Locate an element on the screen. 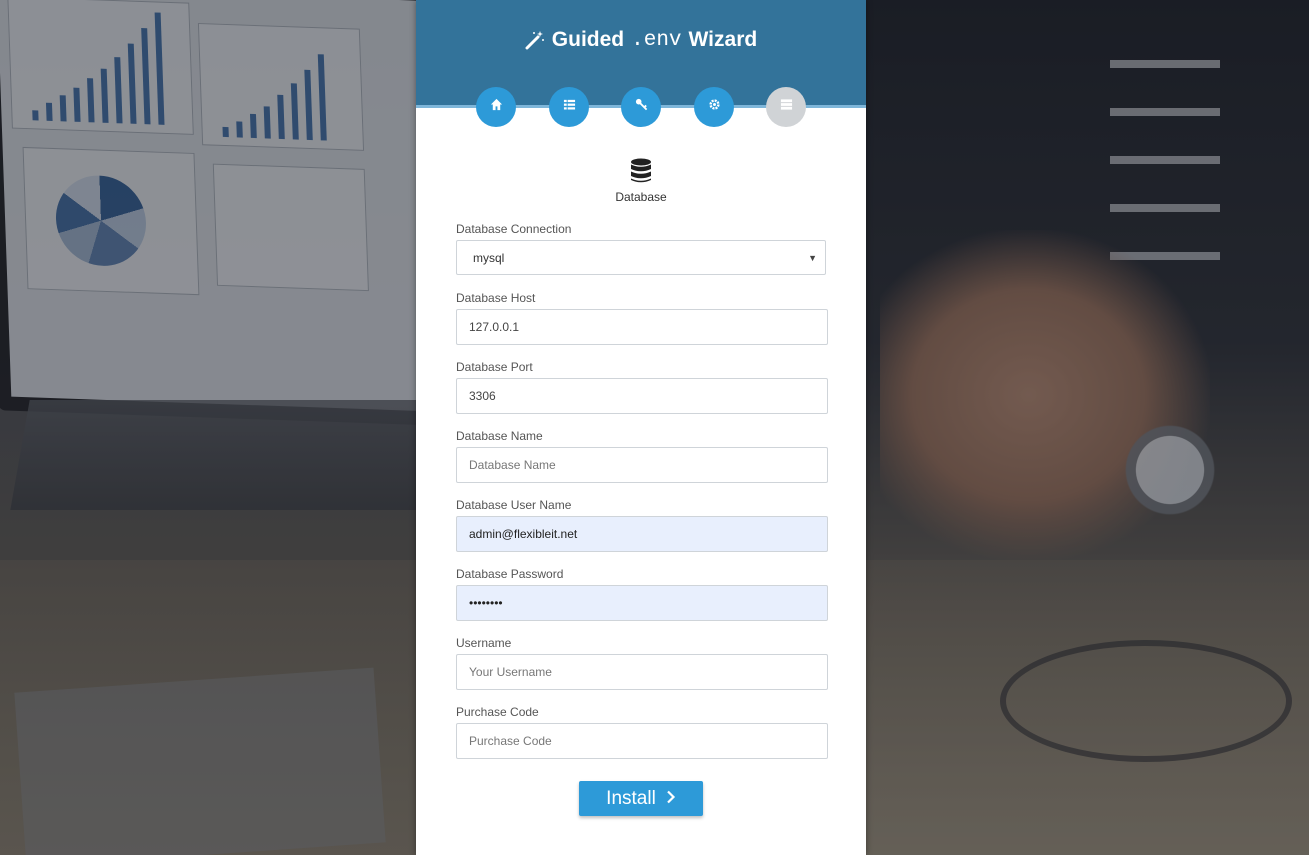  wizard-steps is located at coordinates (641, 107).